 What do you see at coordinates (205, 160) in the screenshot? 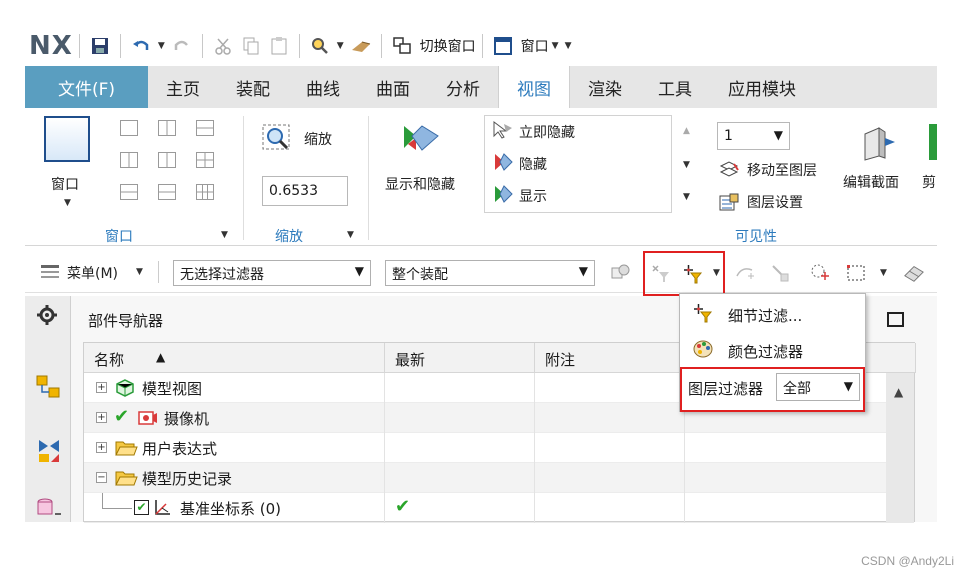
I see `layout-four-icon` at bounding box center [205, 160].